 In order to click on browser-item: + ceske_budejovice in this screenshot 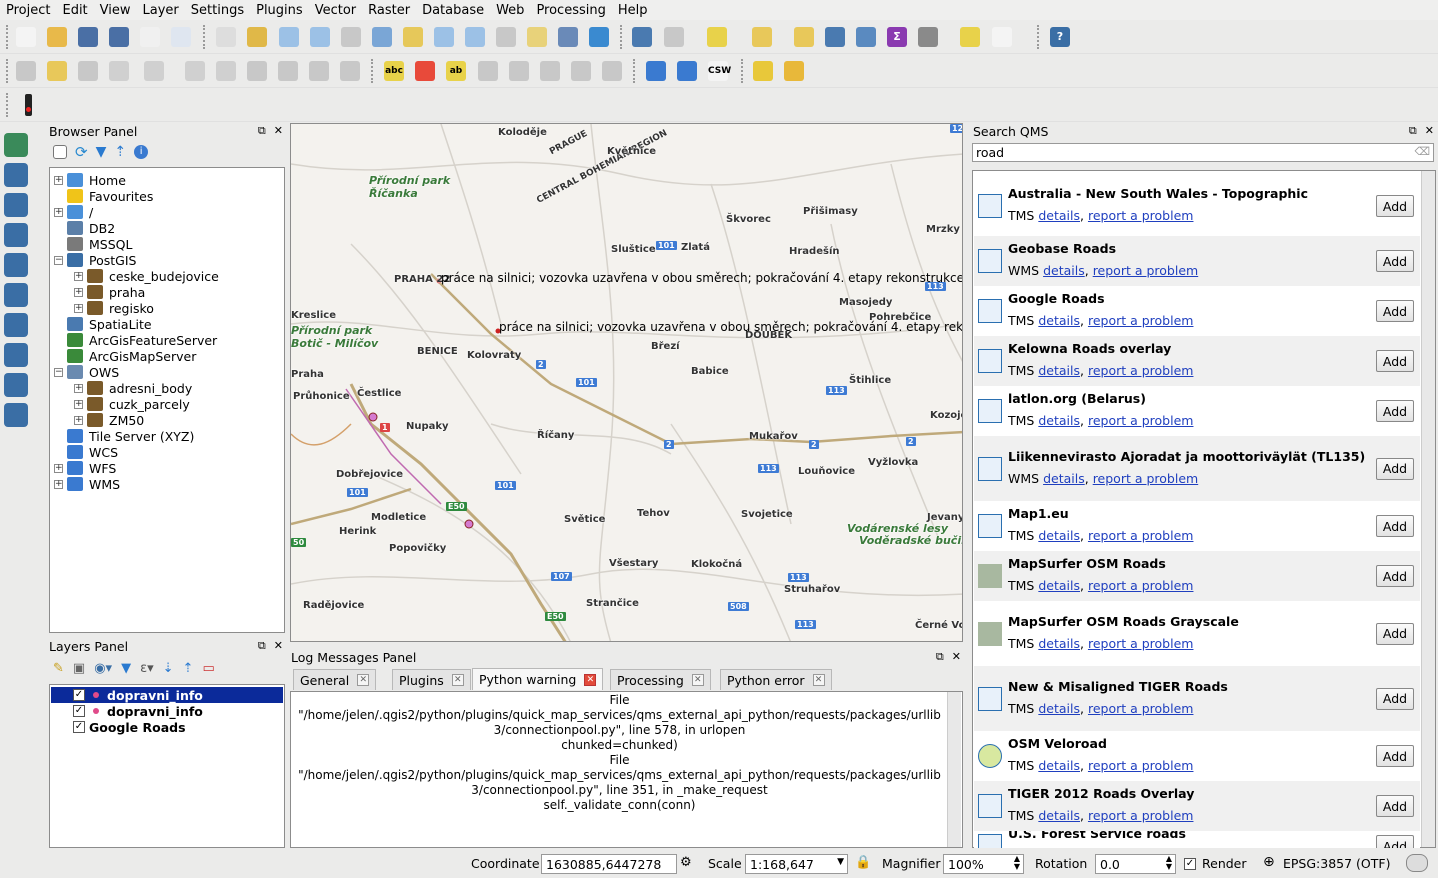, I will do `click(146, 276)`.